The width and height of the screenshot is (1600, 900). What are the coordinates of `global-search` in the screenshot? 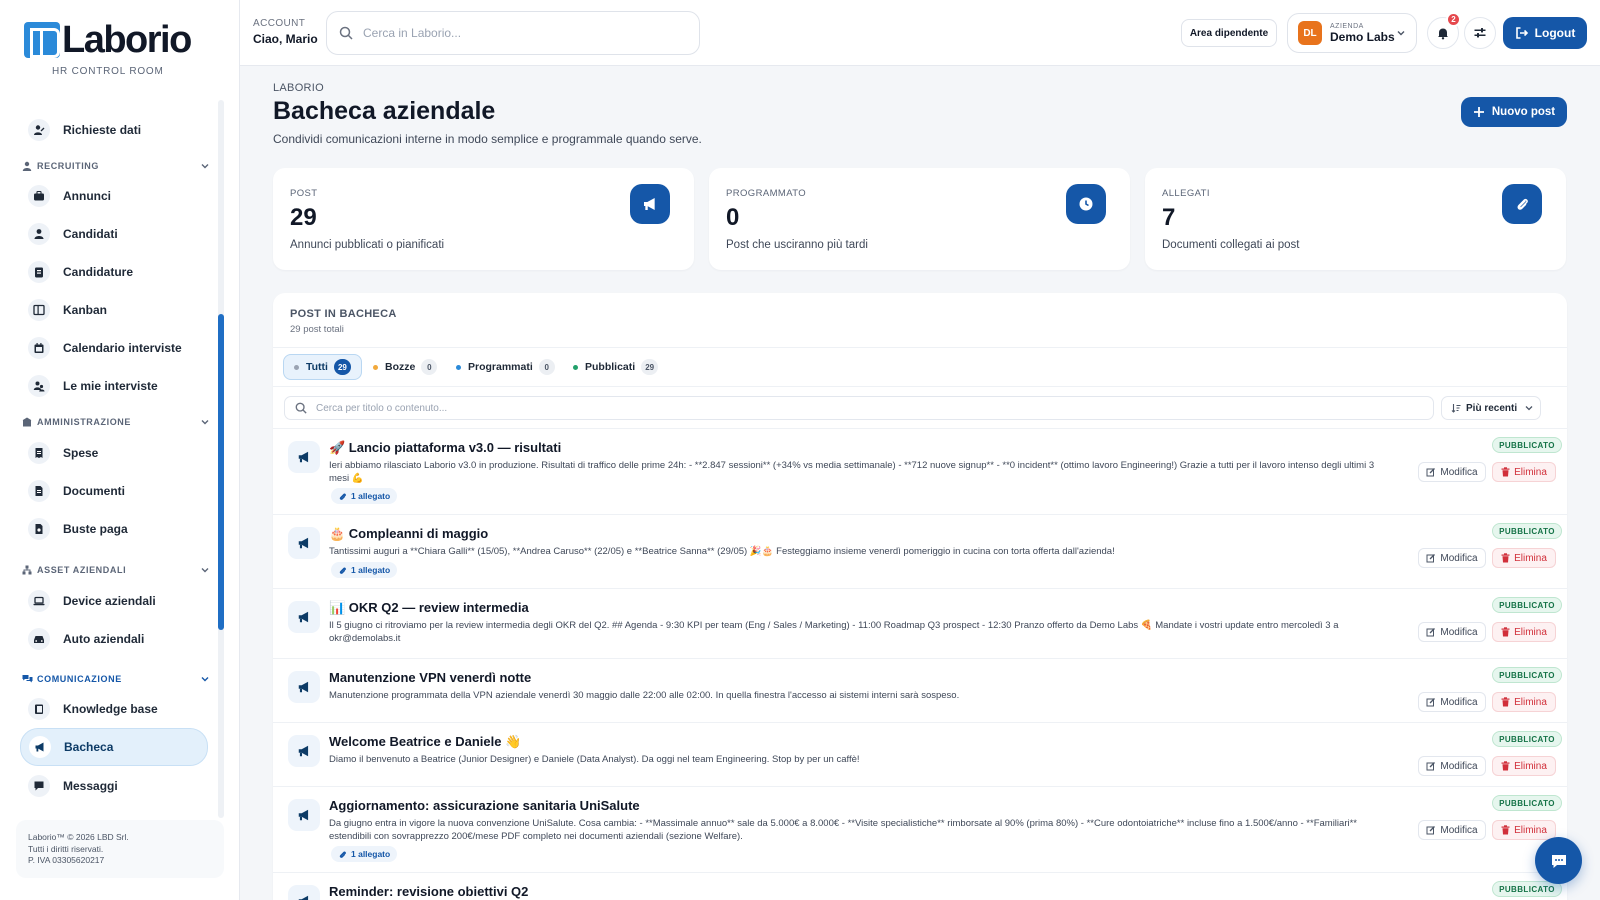 It's located at (513, 33).